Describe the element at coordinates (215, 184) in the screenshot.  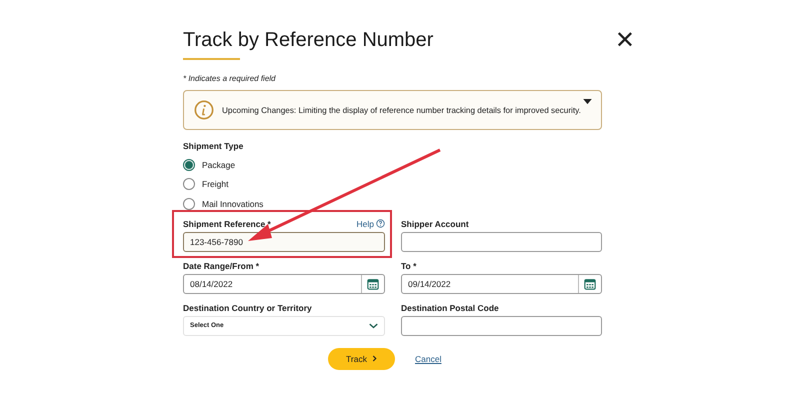
I see `radio-label: Freight` at that location.